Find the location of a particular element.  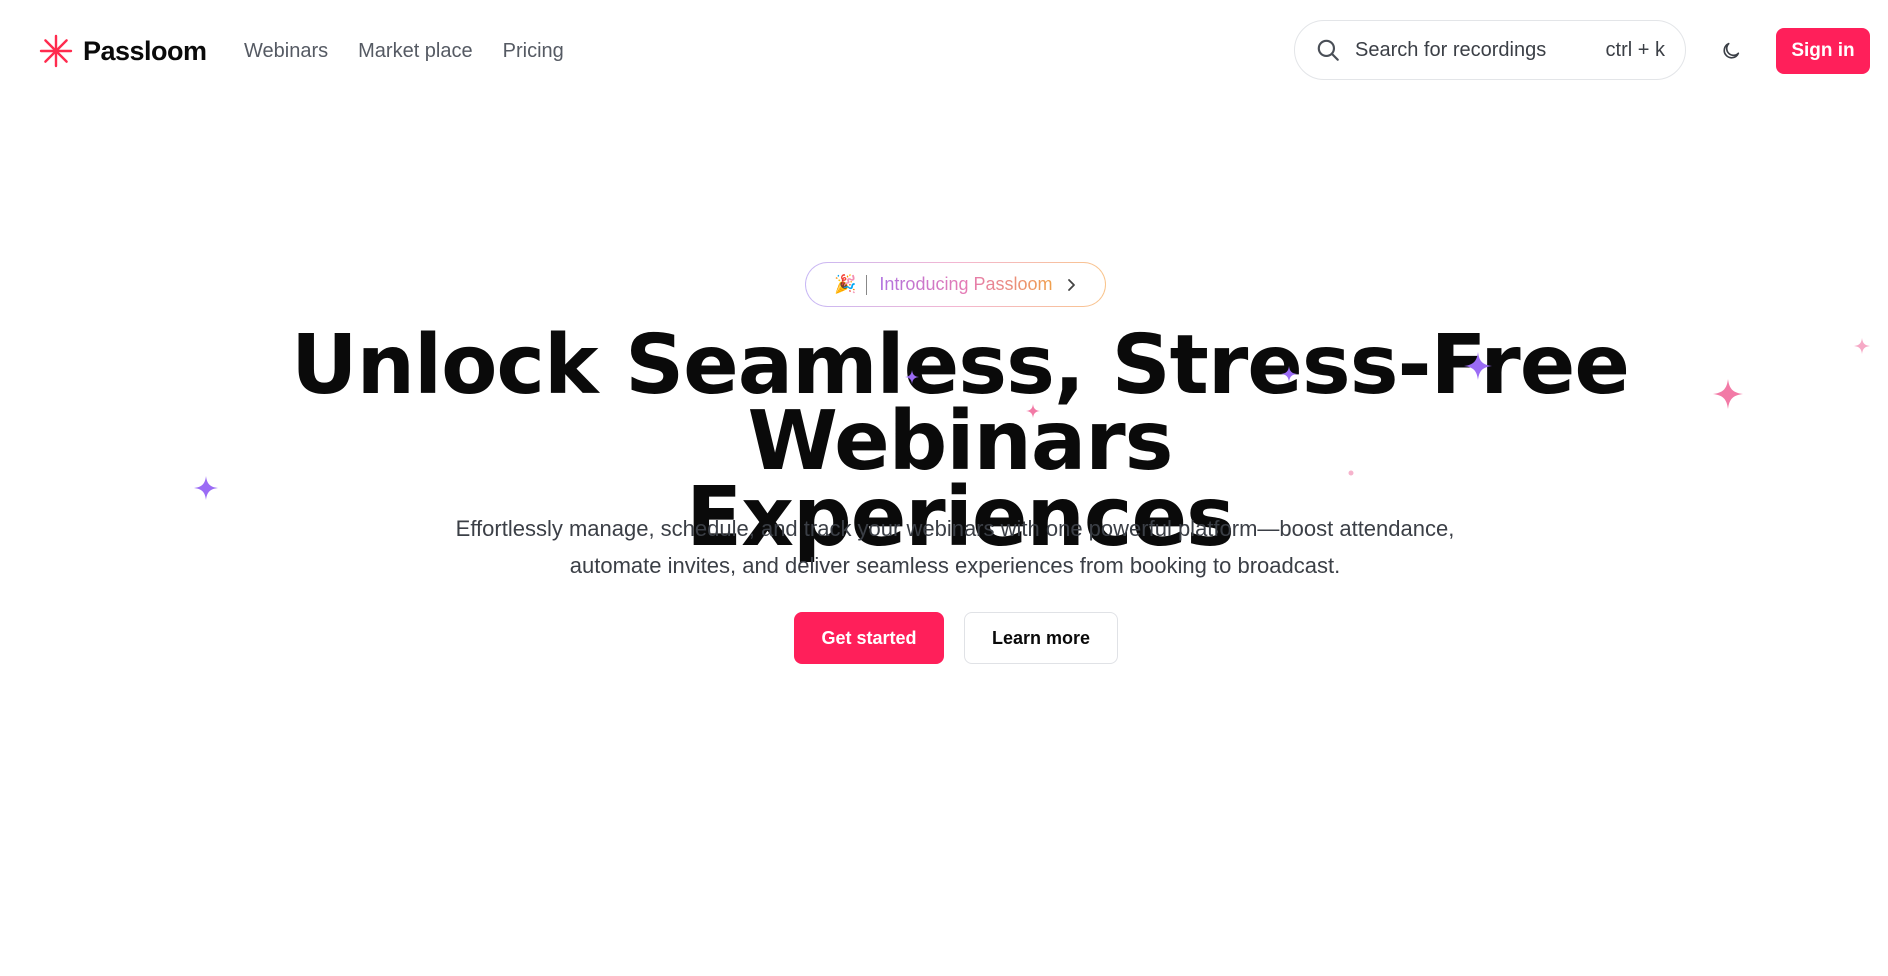

main-nav: Webinars Market place Pricing is located at coordinates (404, 51).